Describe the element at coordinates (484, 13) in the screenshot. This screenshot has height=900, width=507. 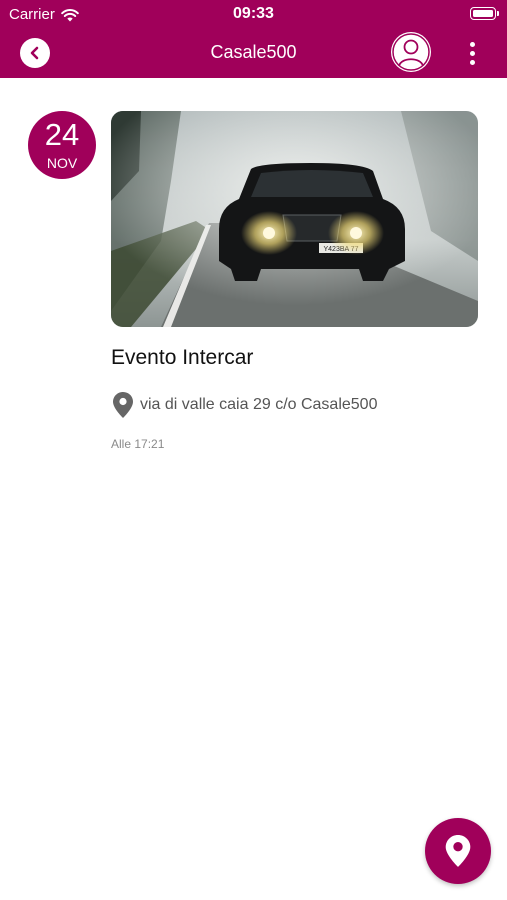
I see `battery-icon` at that location.